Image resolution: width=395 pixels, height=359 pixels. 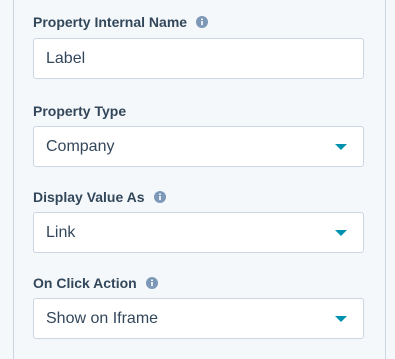 What do you see at coordinates (198, 58) in the screenshot?
I see `property-internal-name-input: Label` at bounding box center [198, 58].